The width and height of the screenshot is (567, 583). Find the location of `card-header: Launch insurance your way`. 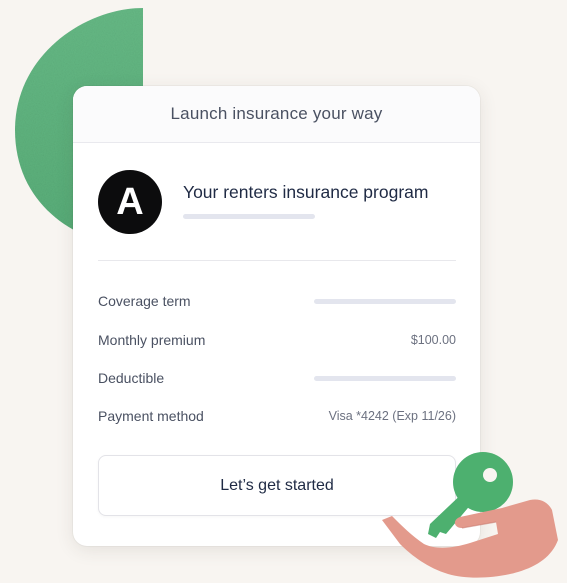

card-header: Launch insurance your way is located at coordinates (276, 114).